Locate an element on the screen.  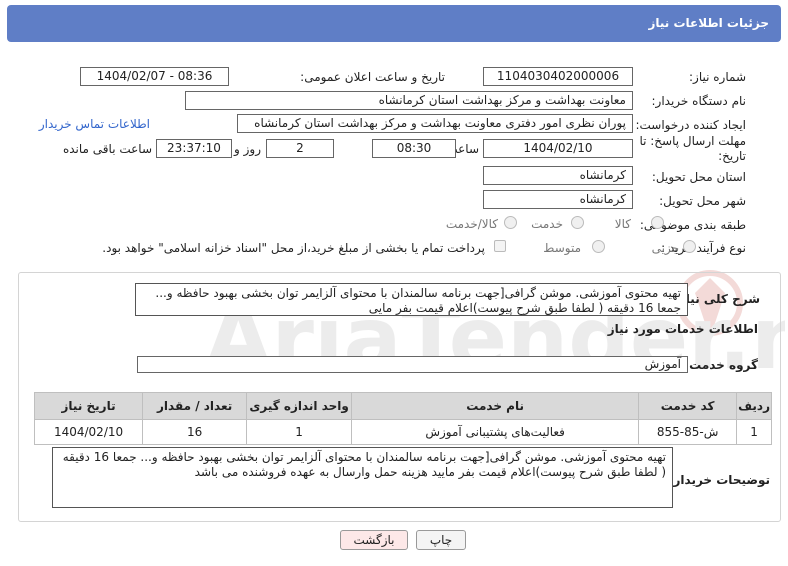
deadline-label: مهلت ارسال پاسخ: تا تاریخ: is located at coordinates (691, 149).